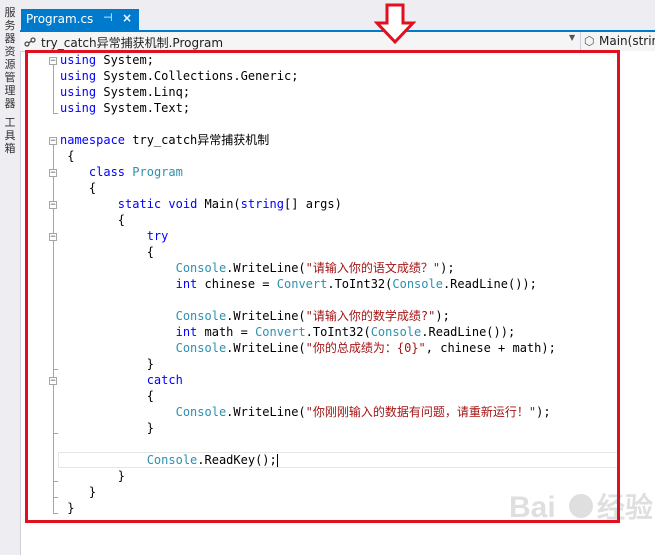 This screenshot has height=555, width=655. What do you see at coordinates (625, 507) in the screenshot?
I see `svg-text: 经验` at bounding box center [625, 507].